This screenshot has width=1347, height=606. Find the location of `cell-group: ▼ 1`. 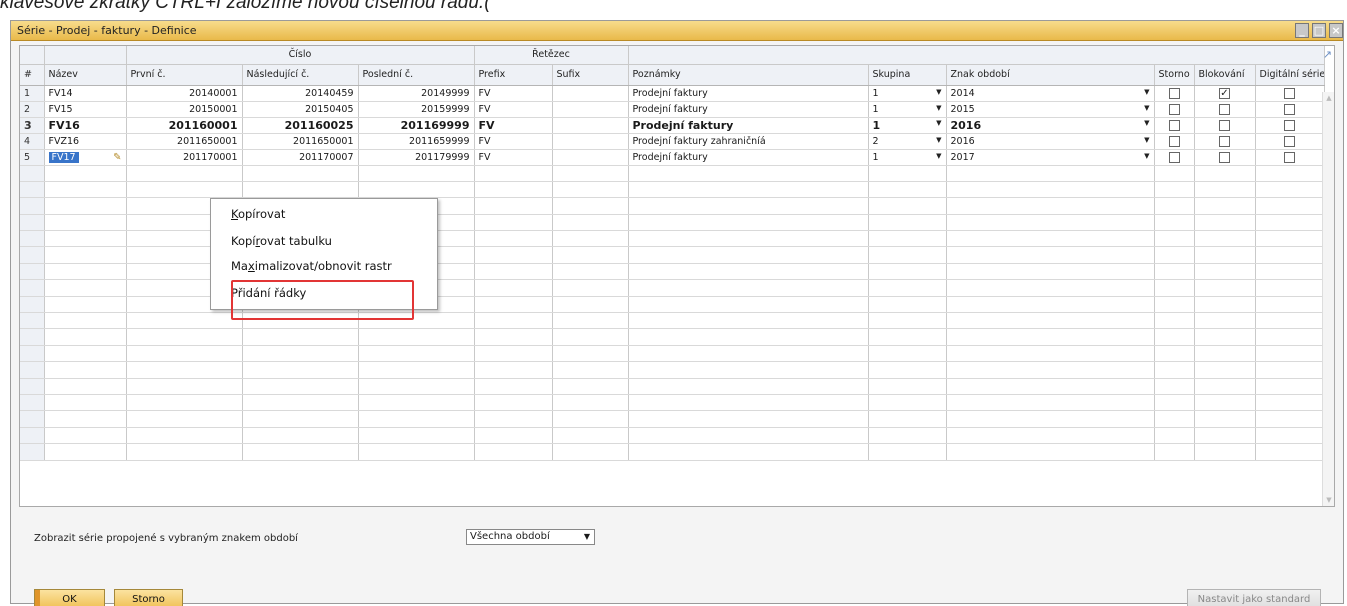

cell-group: ▼ 1 is located at coordinates (907, 125).